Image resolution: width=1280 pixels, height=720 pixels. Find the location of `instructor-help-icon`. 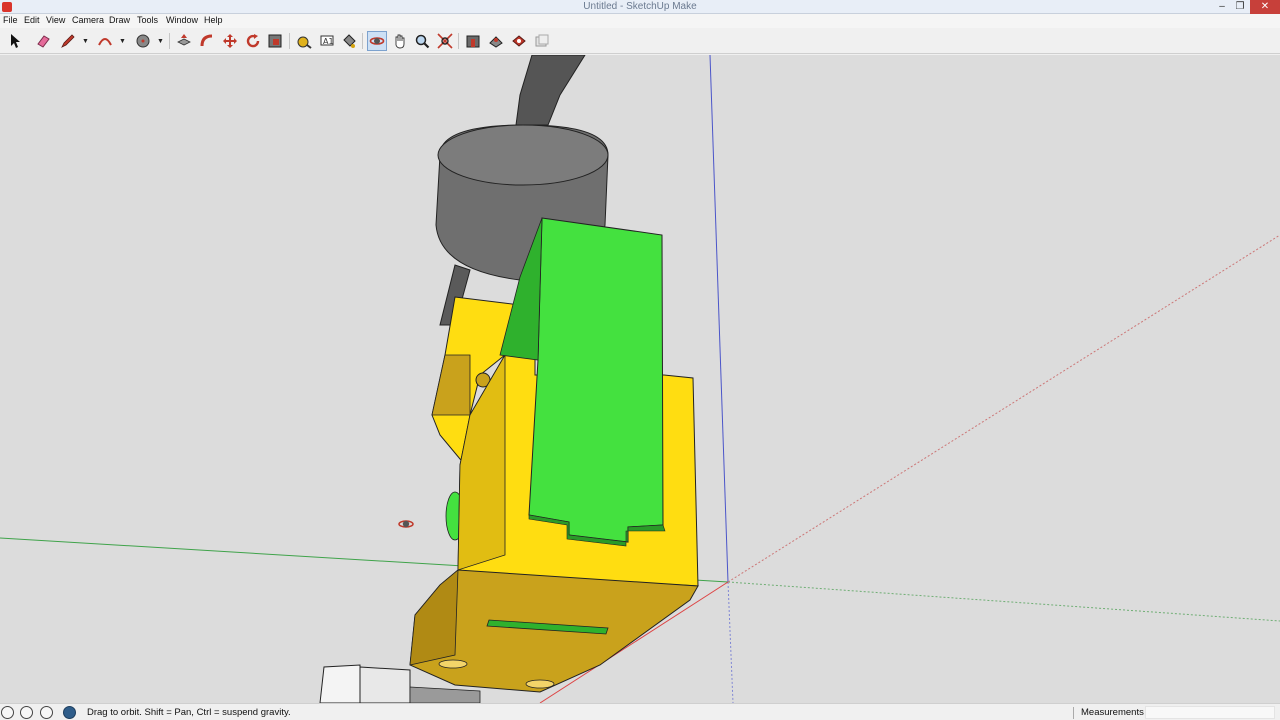

instructor-help-icon is located at coordinates (69, 712).